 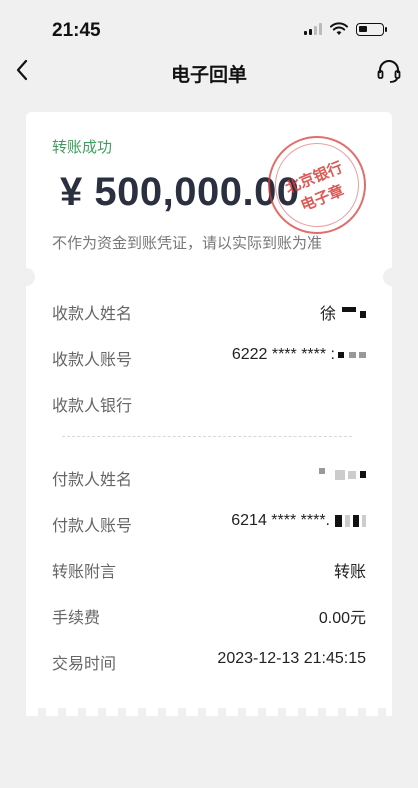 I want to click on payer-name-value, so click(x=341, y=475).